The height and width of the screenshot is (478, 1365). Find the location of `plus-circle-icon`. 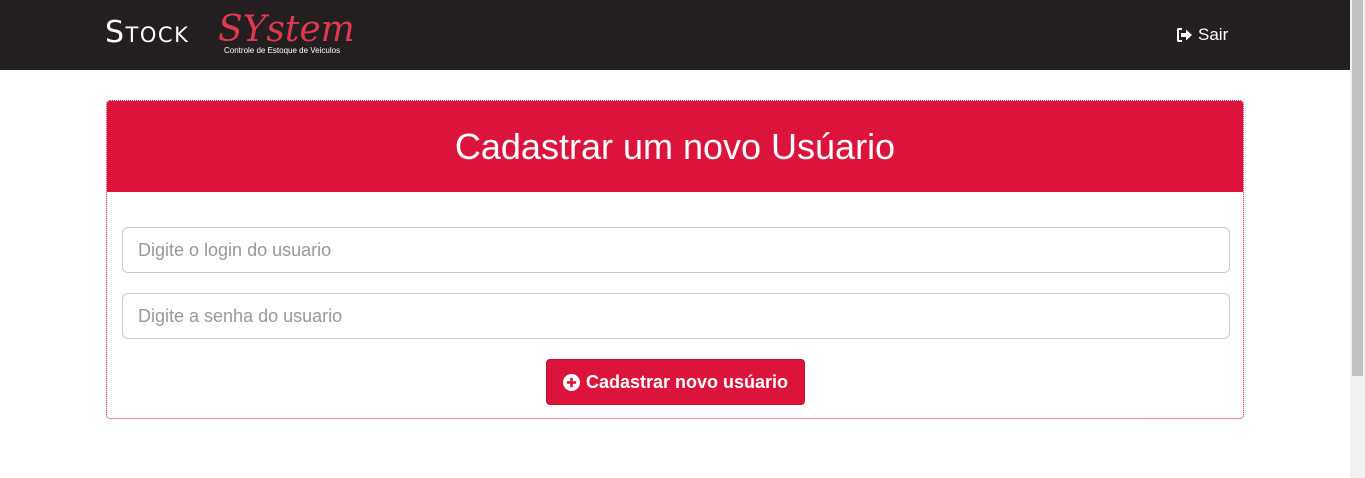

plus-circle-icon is located at coordinates (571, 382).